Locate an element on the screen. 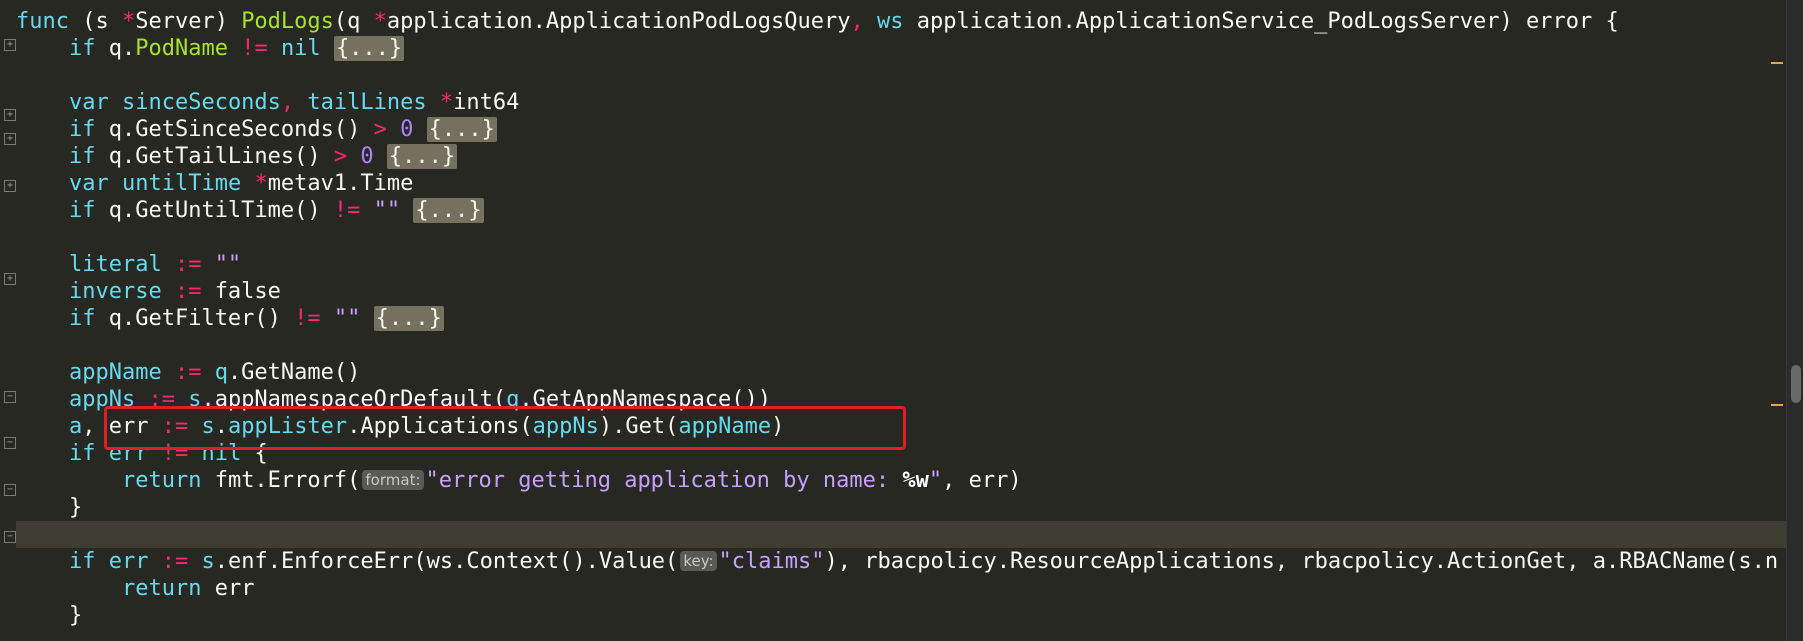  identifier: sinceSeconds is located at coordinates (194, 102).